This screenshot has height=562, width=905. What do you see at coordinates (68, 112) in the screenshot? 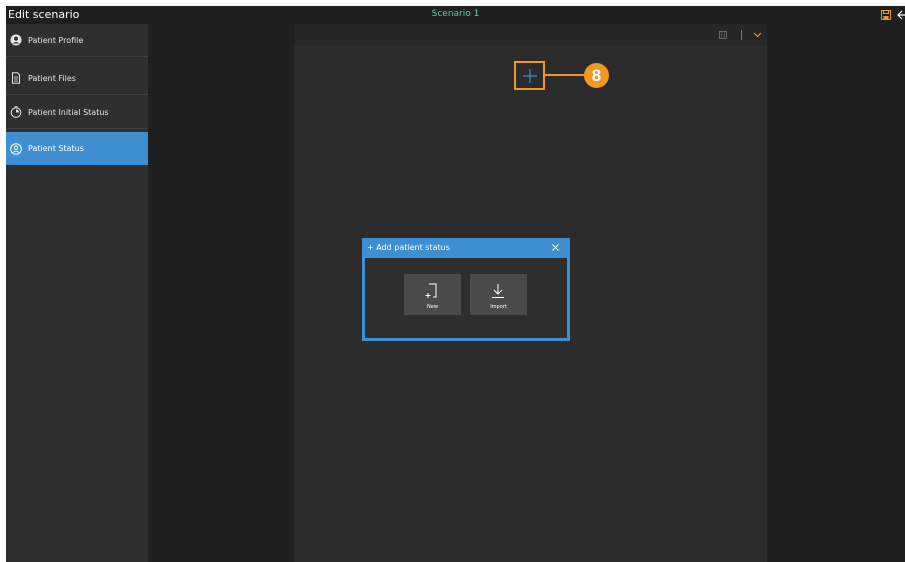
I see `sidebar-item-label: Patient Initial Status` at bounding box center [68, 112].